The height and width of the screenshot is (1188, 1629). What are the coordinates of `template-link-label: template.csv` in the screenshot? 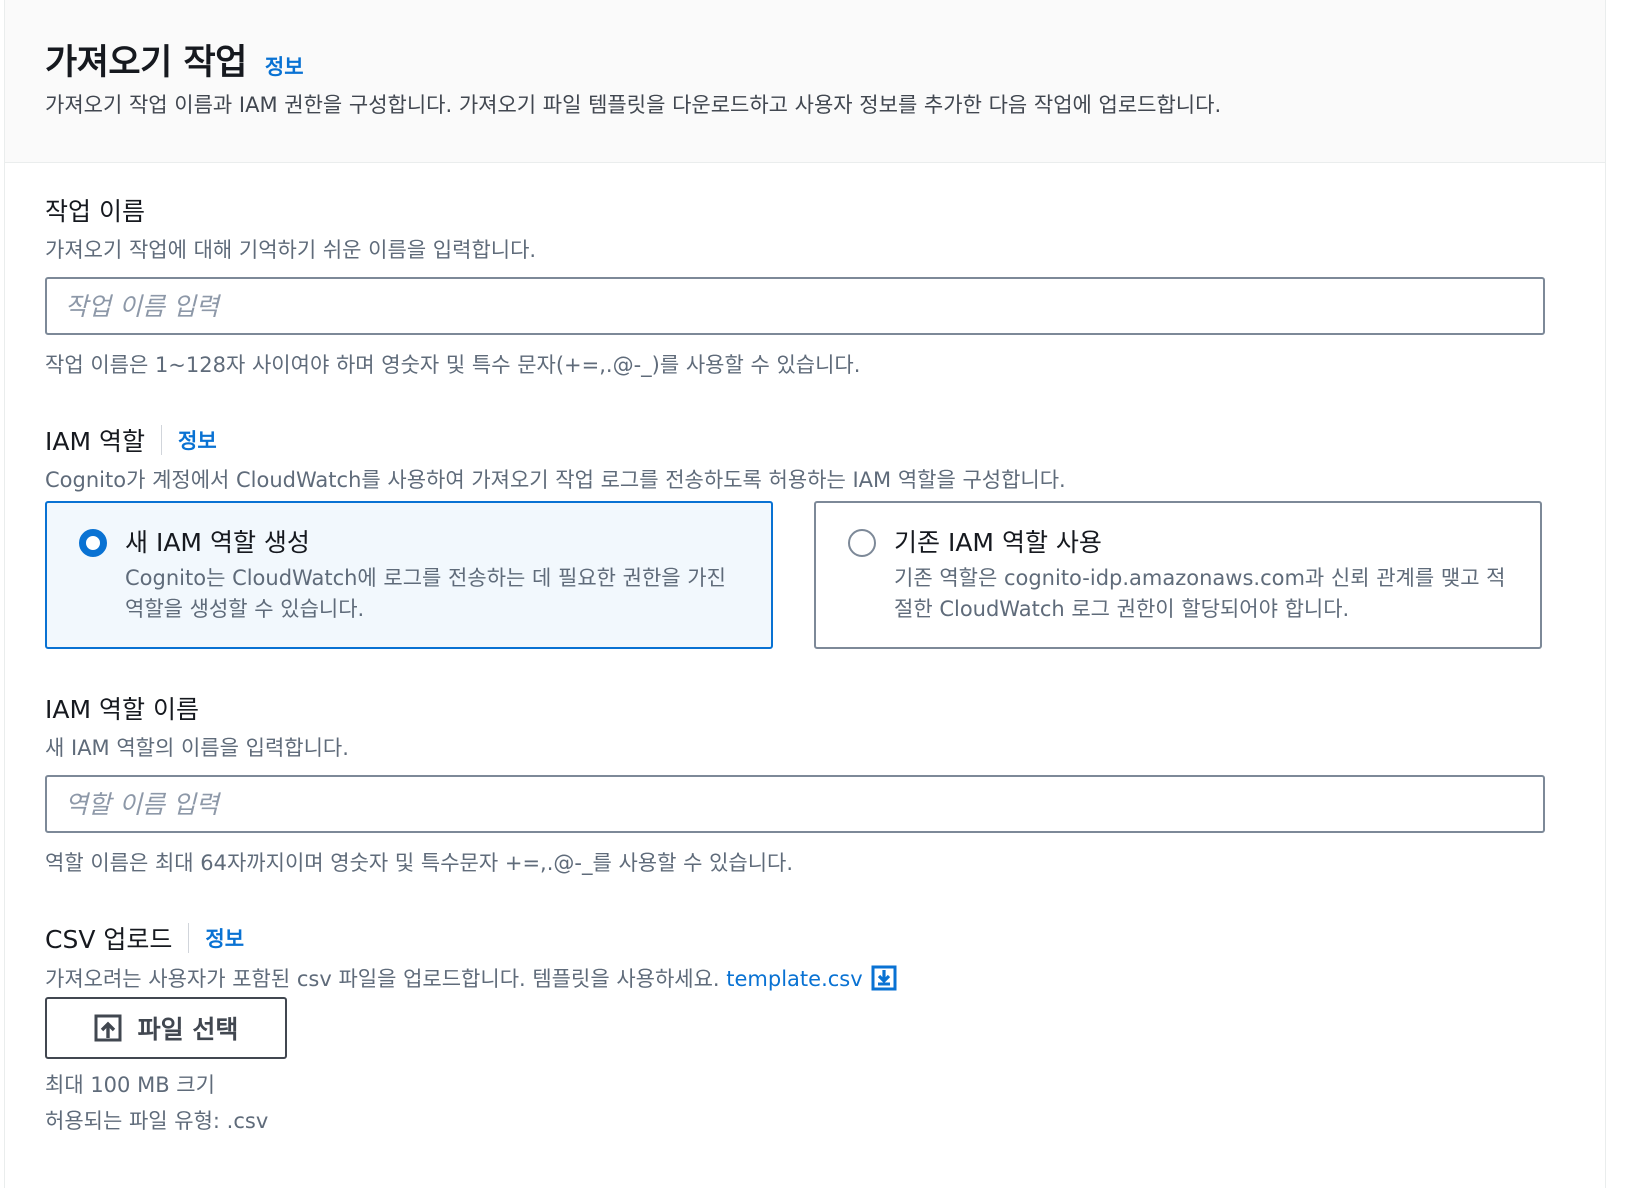 It's located at (794, 979).